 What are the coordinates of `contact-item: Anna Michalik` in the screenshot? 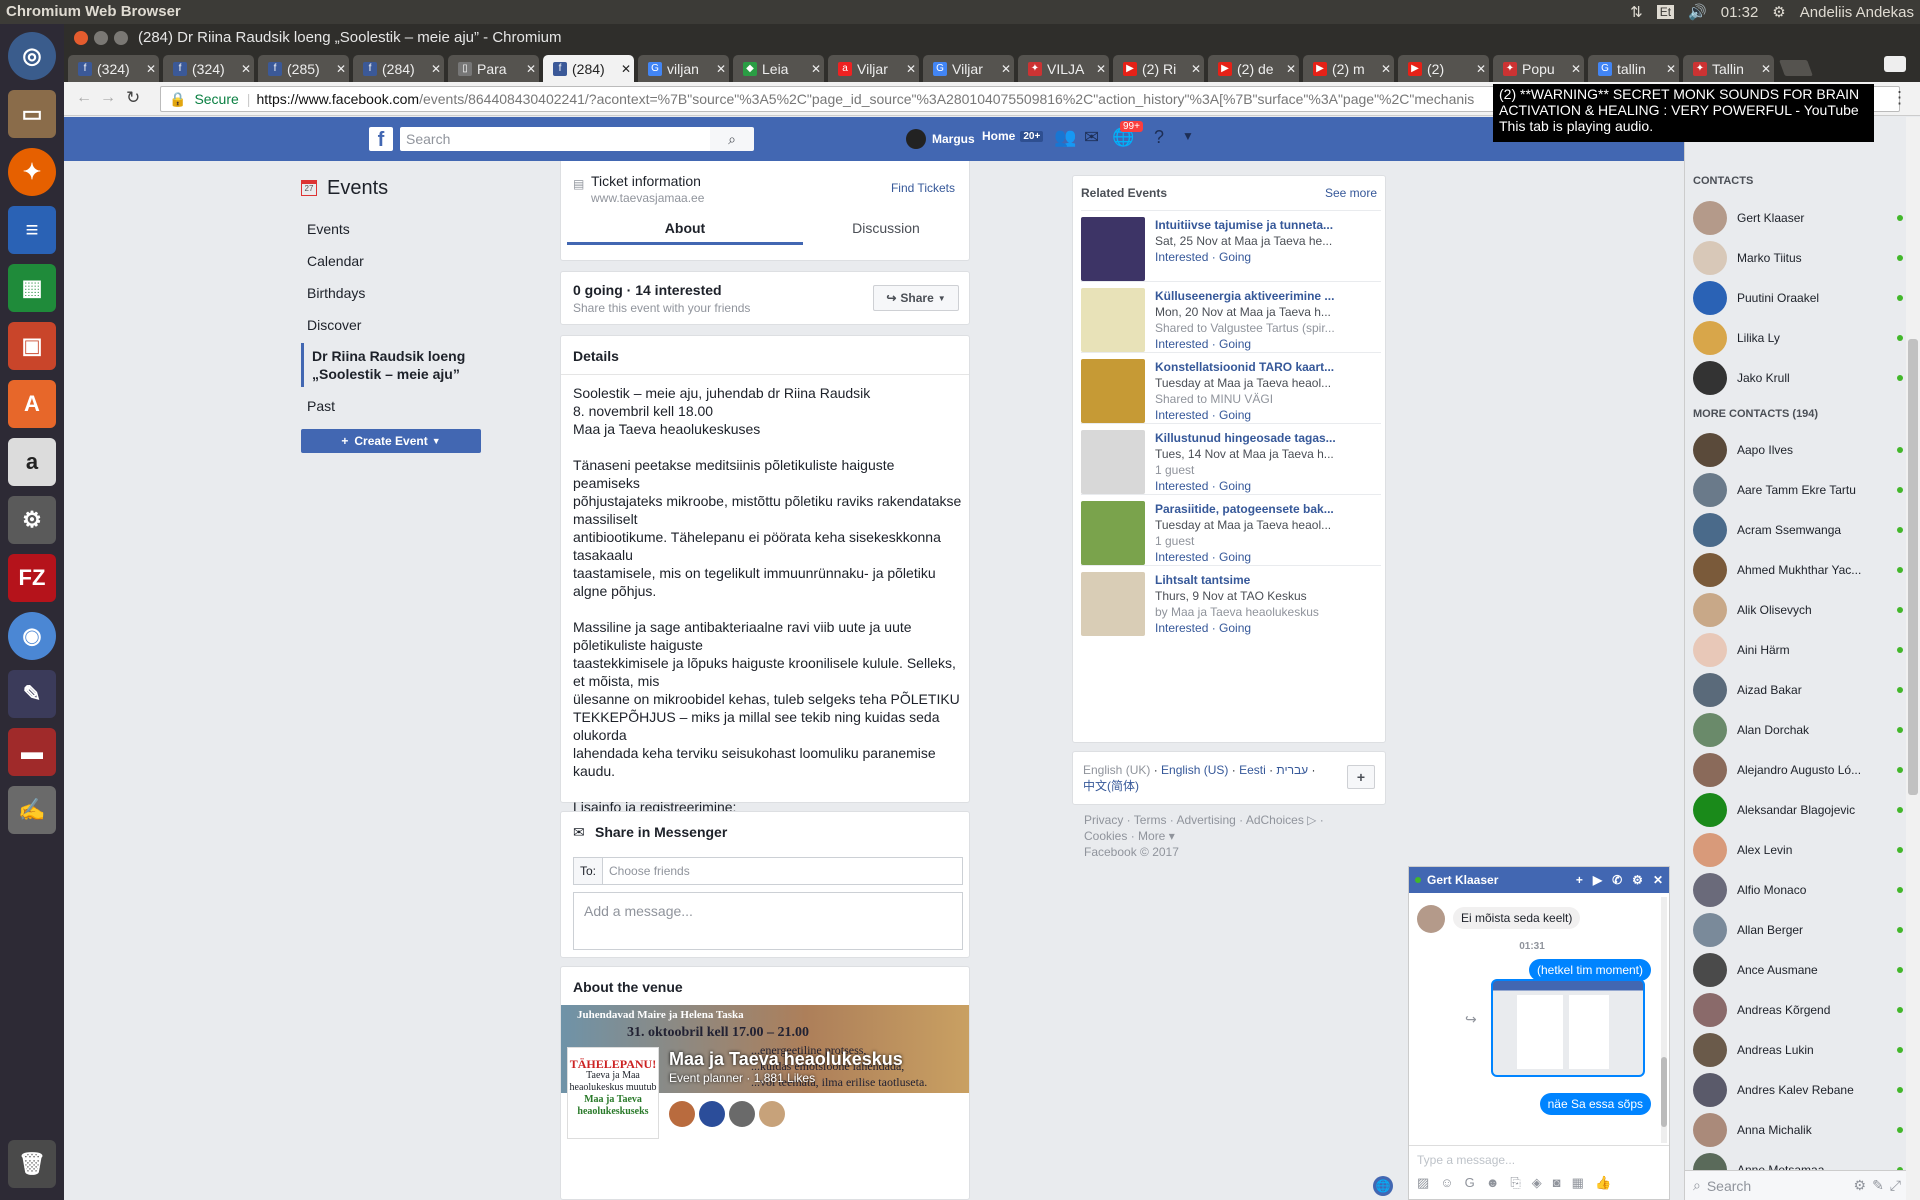 It's located at (1798, 1130).